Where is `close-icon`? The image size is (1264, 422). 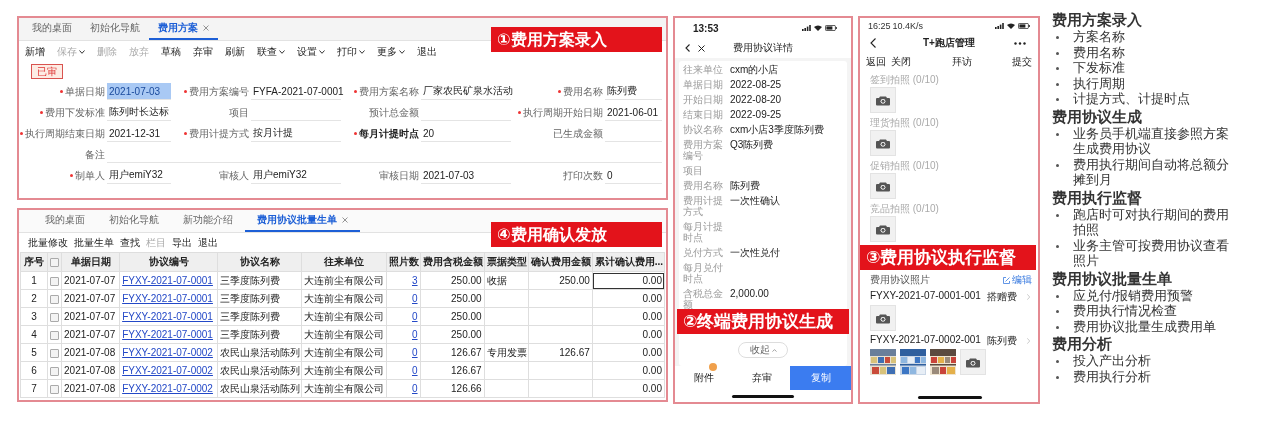
close-icon is located at coordinates (701, 48).